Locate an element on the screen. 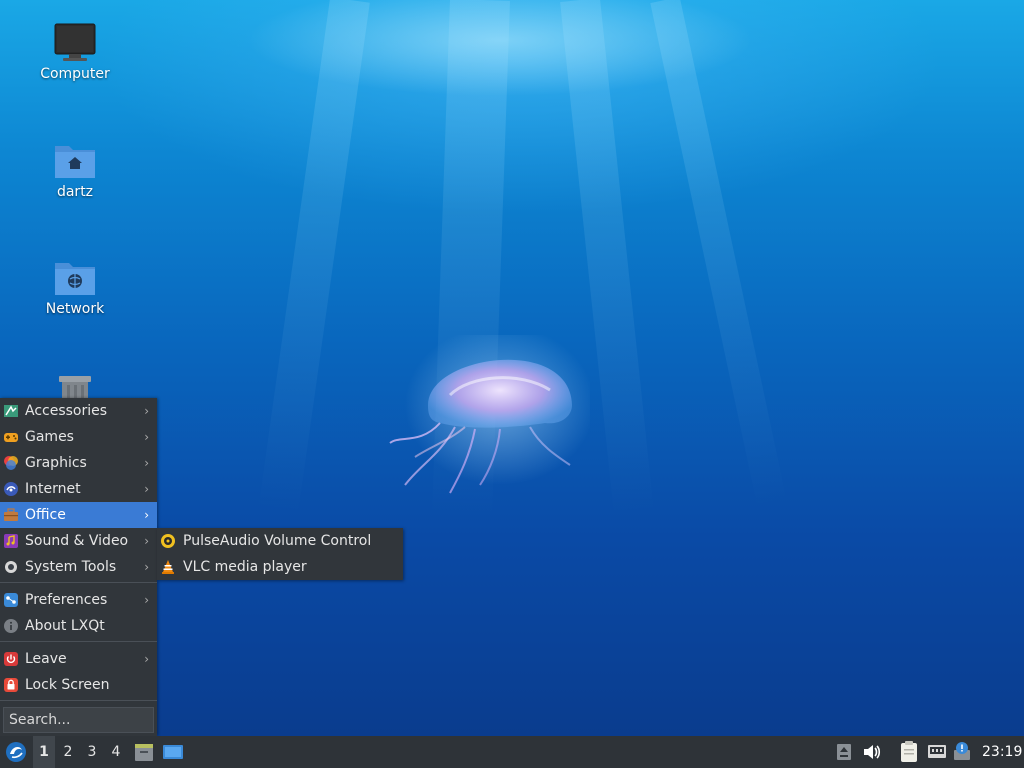  menu-item-label: Games is located at coordinates (49, 437).